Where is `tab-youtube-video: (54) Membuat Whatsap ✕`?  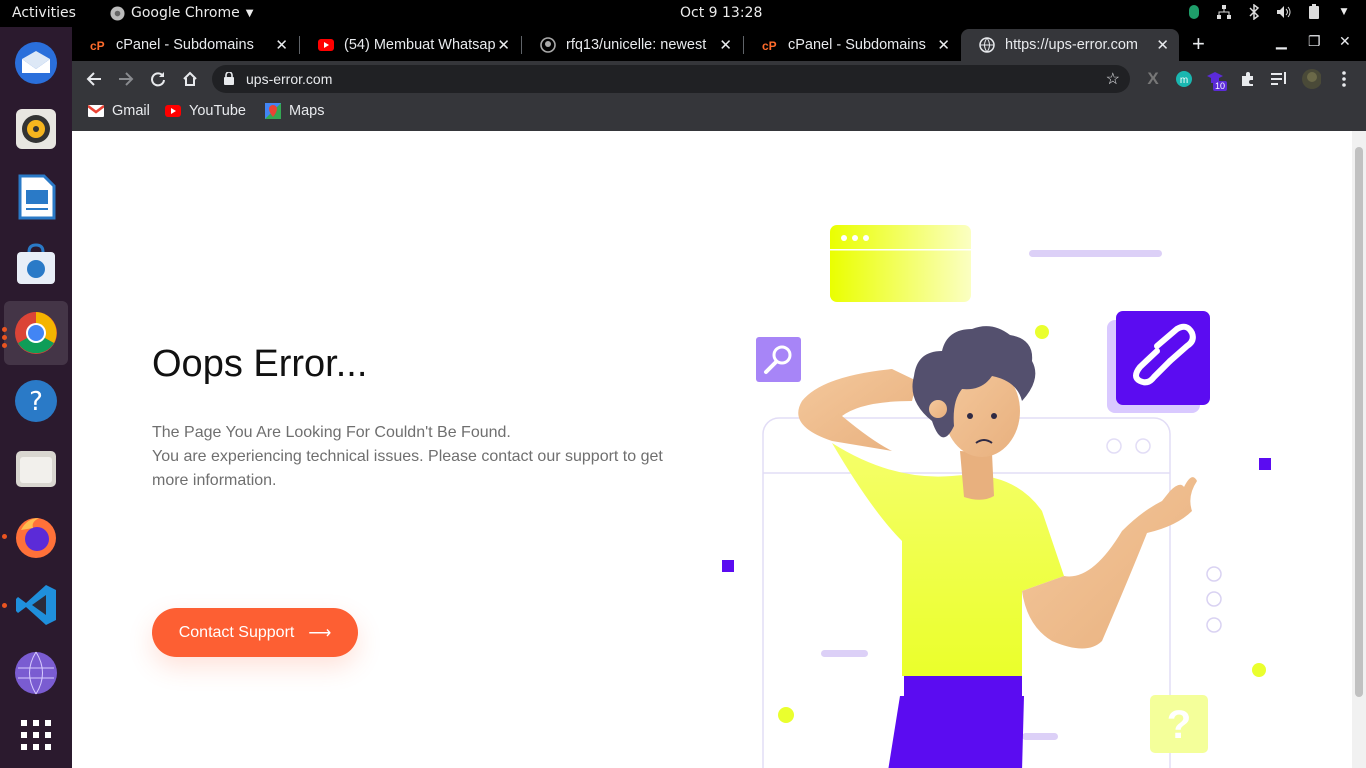
tab-youtube-video: (54) Membuat Whatsap ✕ is located at coordinates (410, 45).